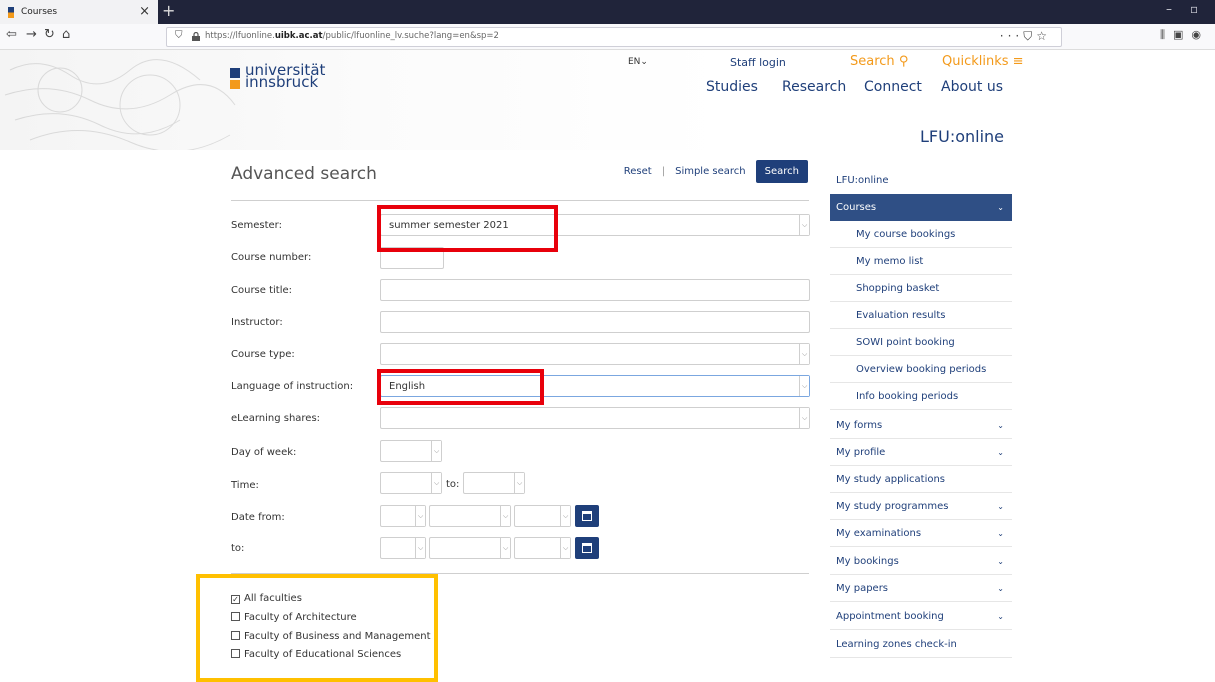 This screenshot has height=682, width=1215. Describe the element at coordinates (921, 261) in the screenshot. I see `sidebar-item-my-memo-list: My memo list` at that location.